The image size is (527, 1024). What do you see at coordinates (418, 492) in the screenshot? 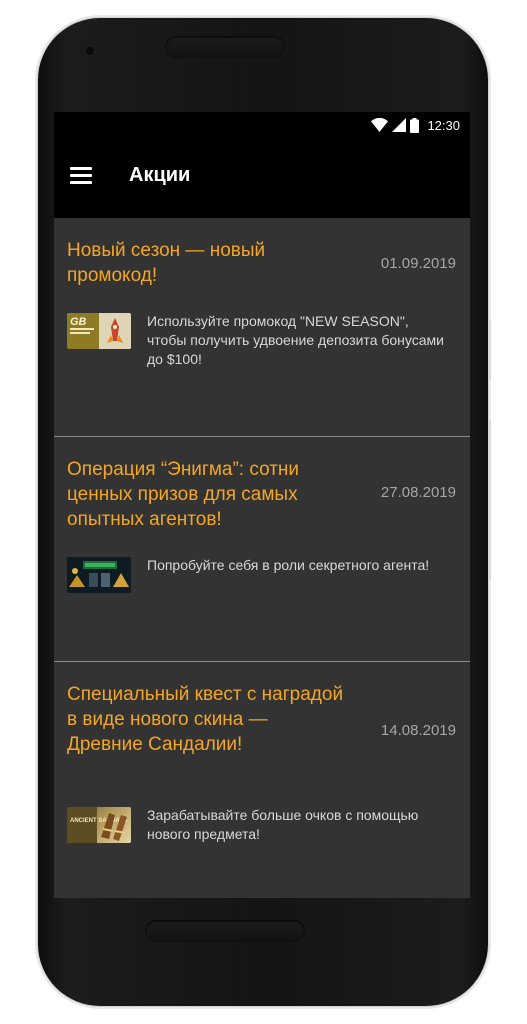
I see `promotion-date: 27.08.2019` at bounding box center [418, 492].